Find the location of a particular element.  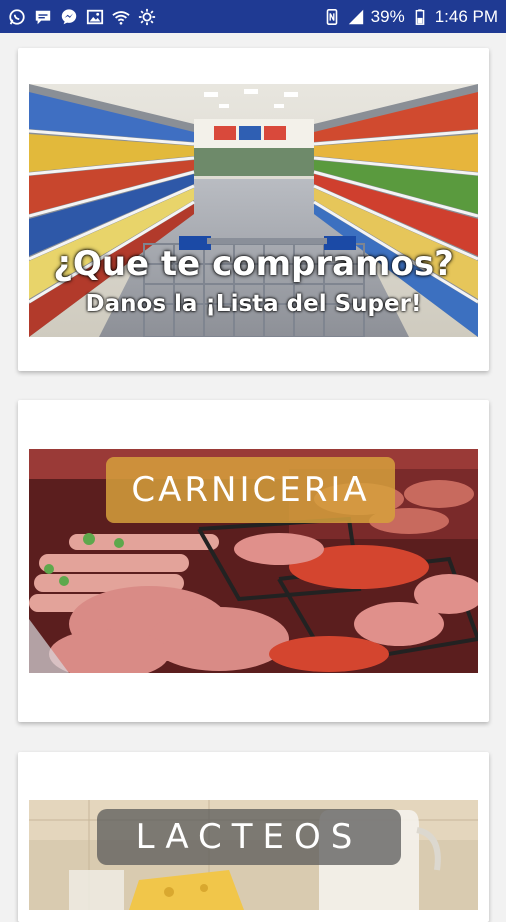

battery-percent: 39% is located at coordinates (387, 16).